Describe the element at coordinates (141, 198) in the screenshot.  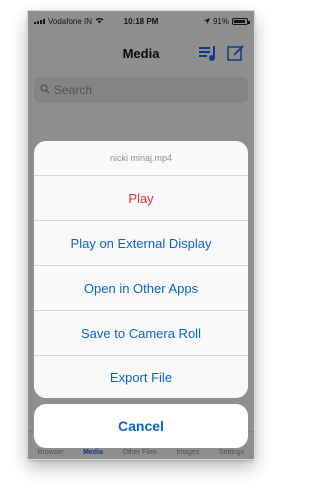
I see `play-button: Play` at that location.